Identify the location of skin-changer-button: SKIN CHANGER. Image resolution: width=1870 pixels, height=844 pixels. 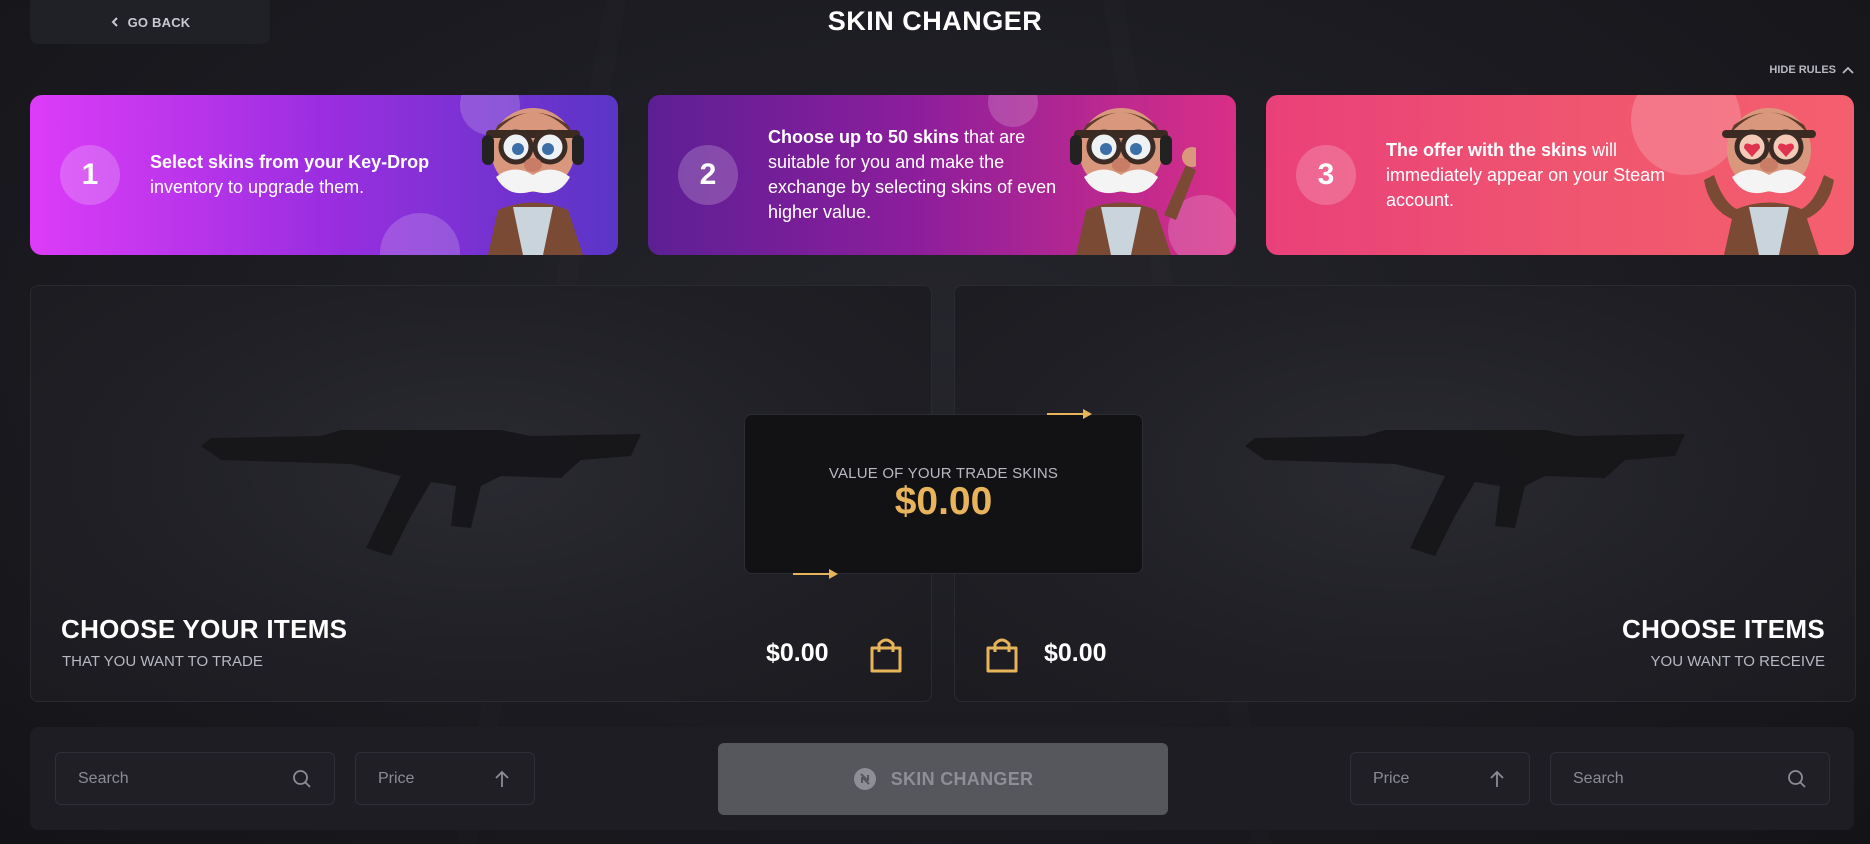
(943, 779).